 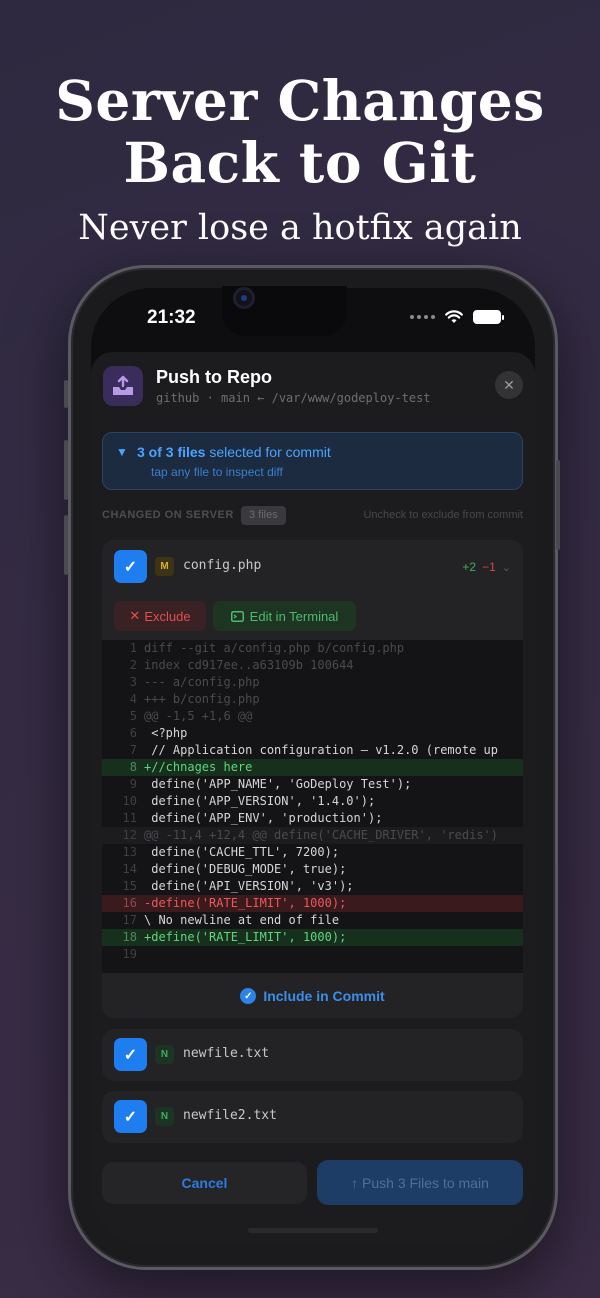 What do you see at coordinates (312, 733) in the screenshot?
I see `diff-line-context: 6 <?php` at bounding box center [312, 733].